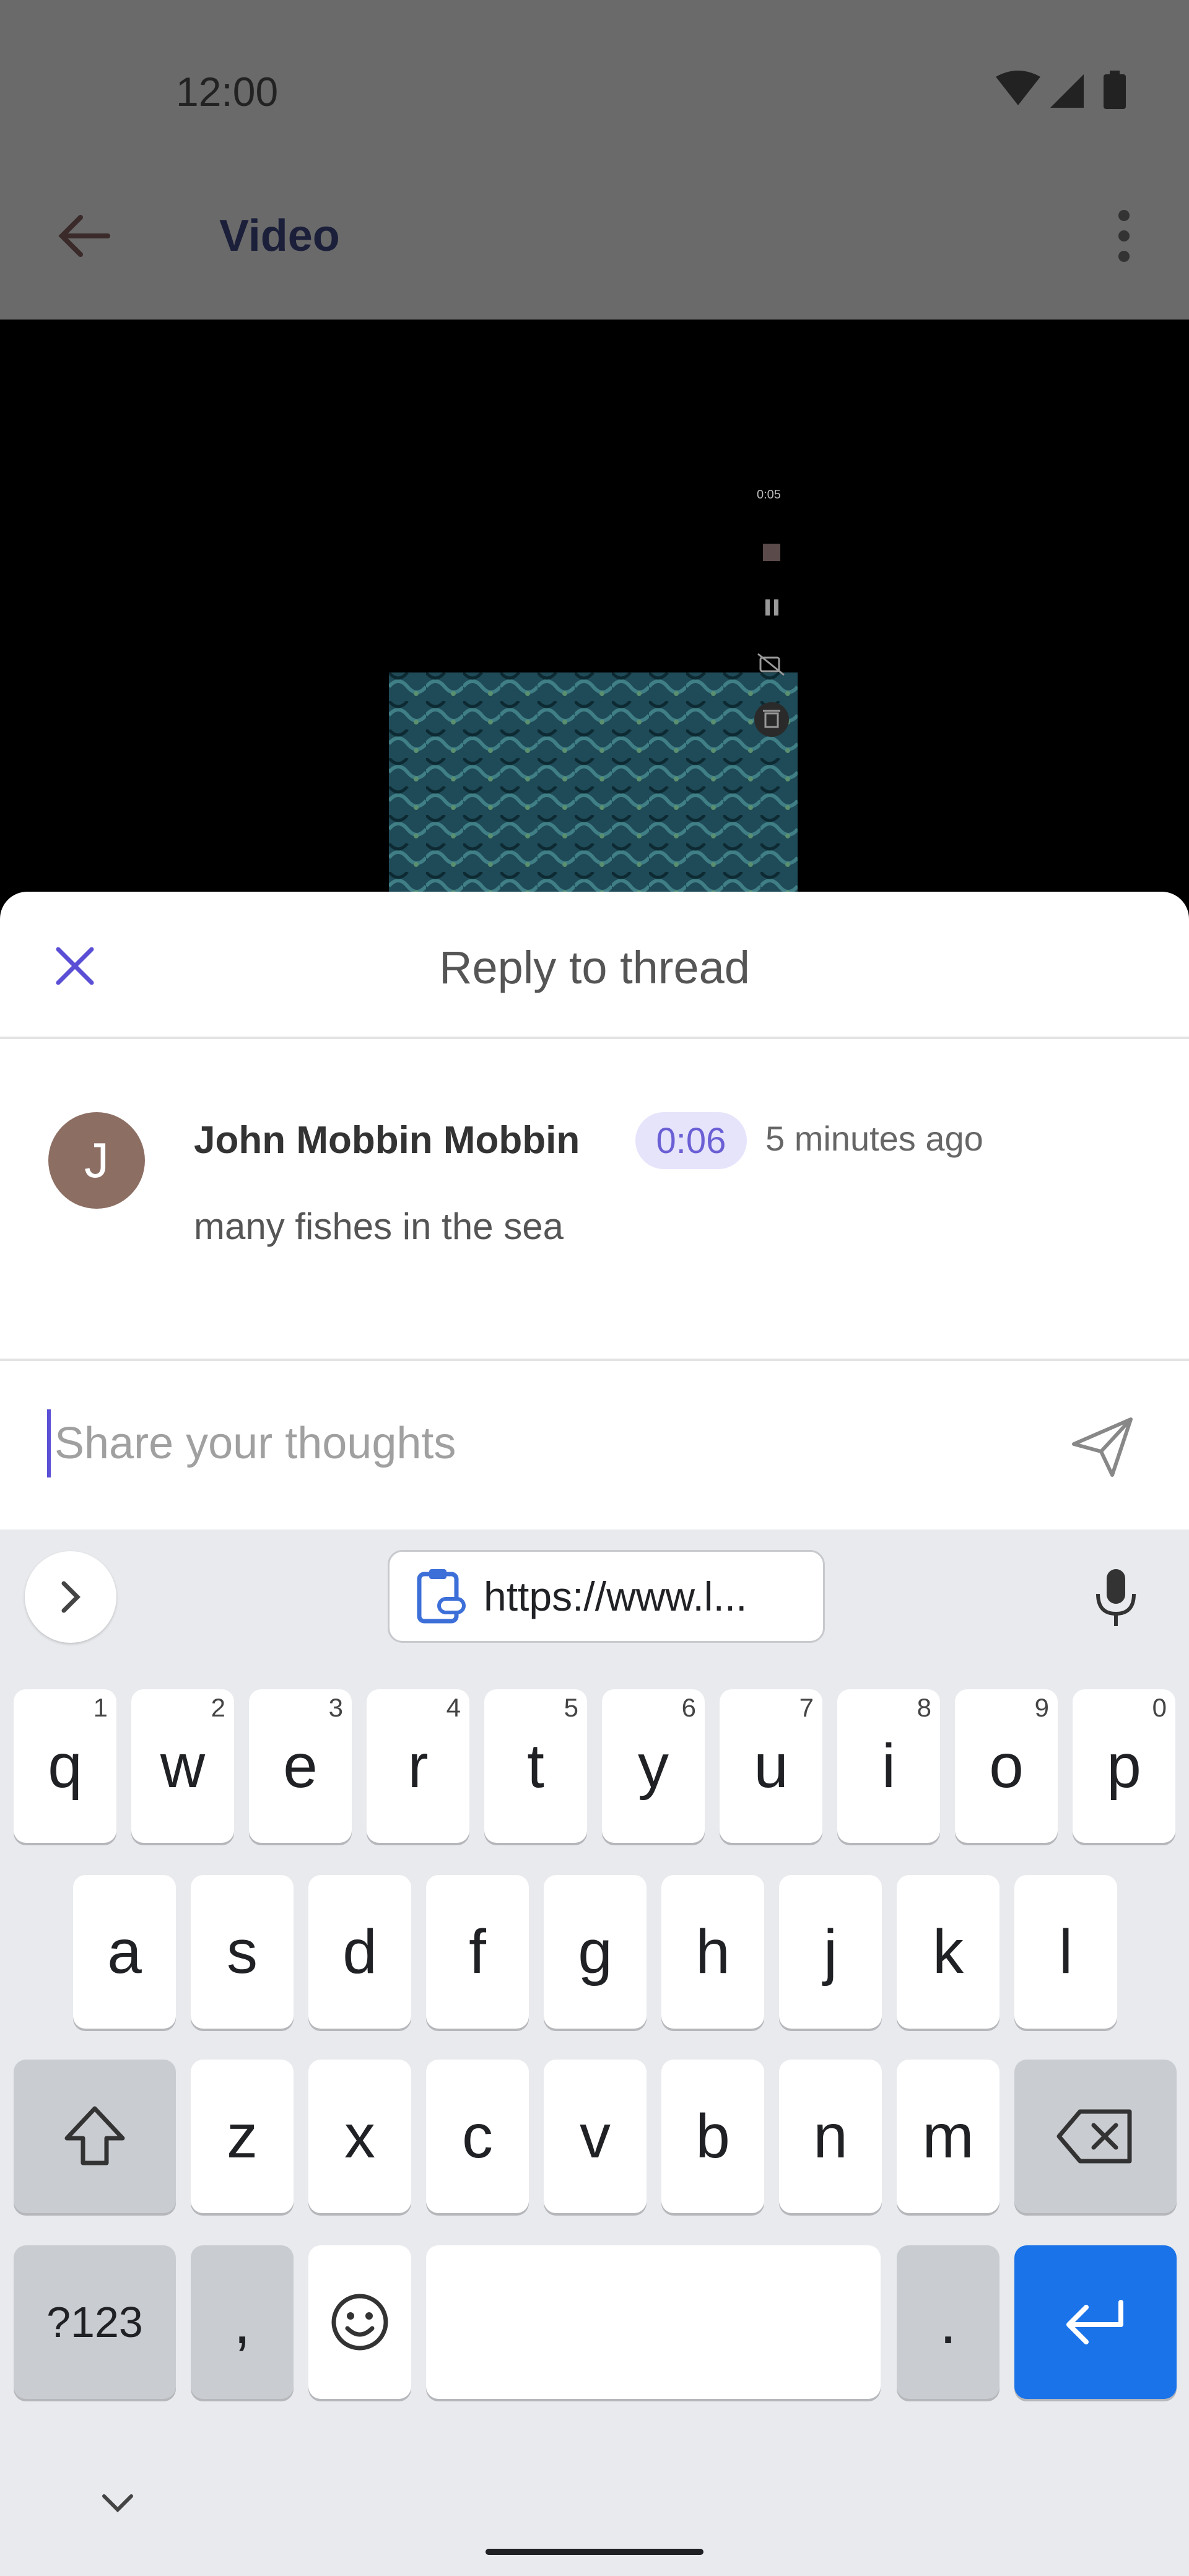  I want to click on comment-text: many fishes in the sea, so click(379, 1226).